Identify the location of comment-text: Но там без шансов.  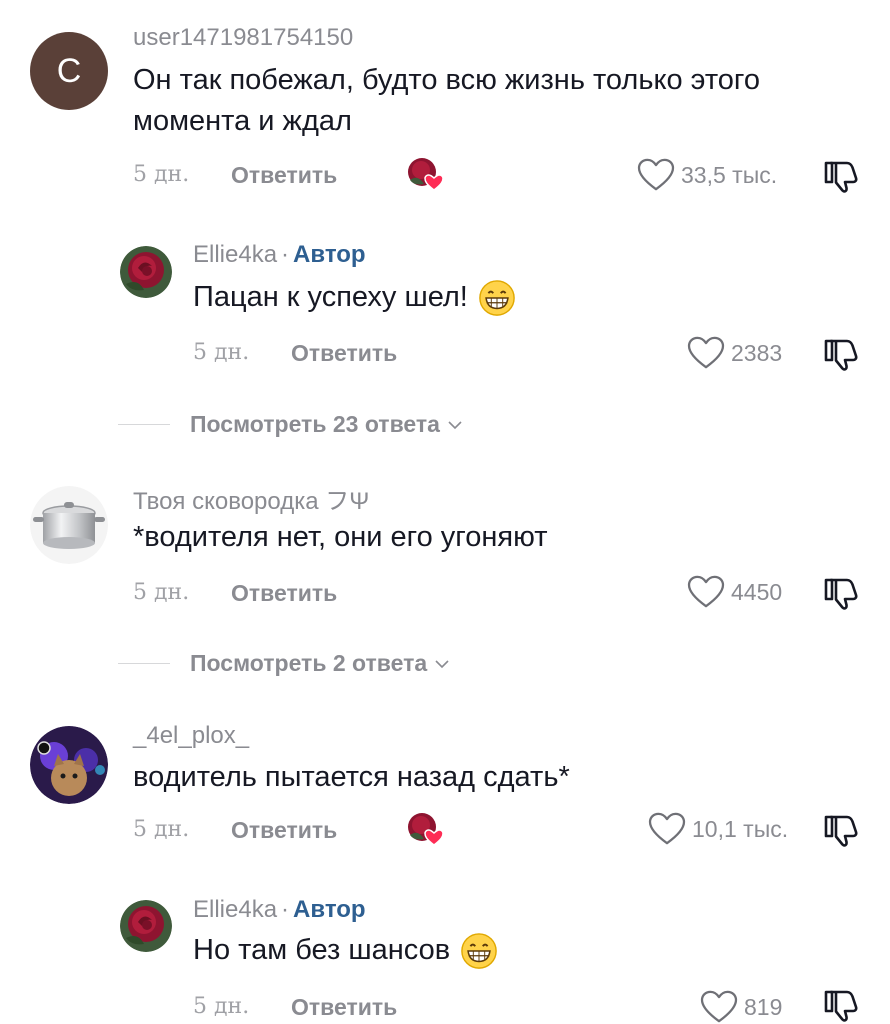
(541, 950).